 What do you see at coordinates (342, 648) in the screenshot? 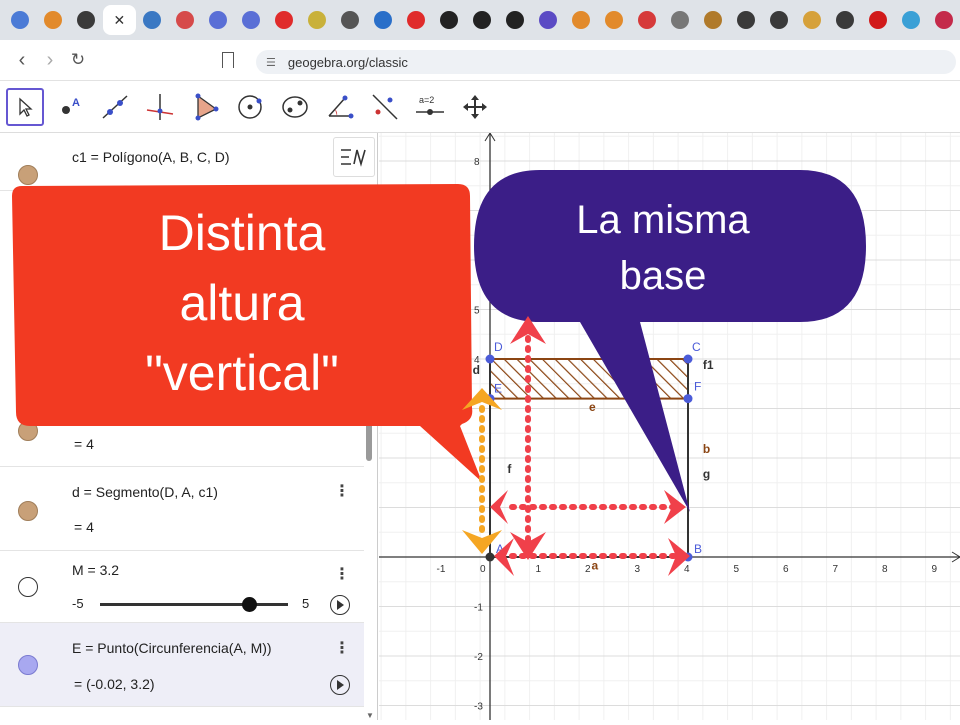
I see `e-more-options-icon: ⋮` at bounding box center [342, 648].